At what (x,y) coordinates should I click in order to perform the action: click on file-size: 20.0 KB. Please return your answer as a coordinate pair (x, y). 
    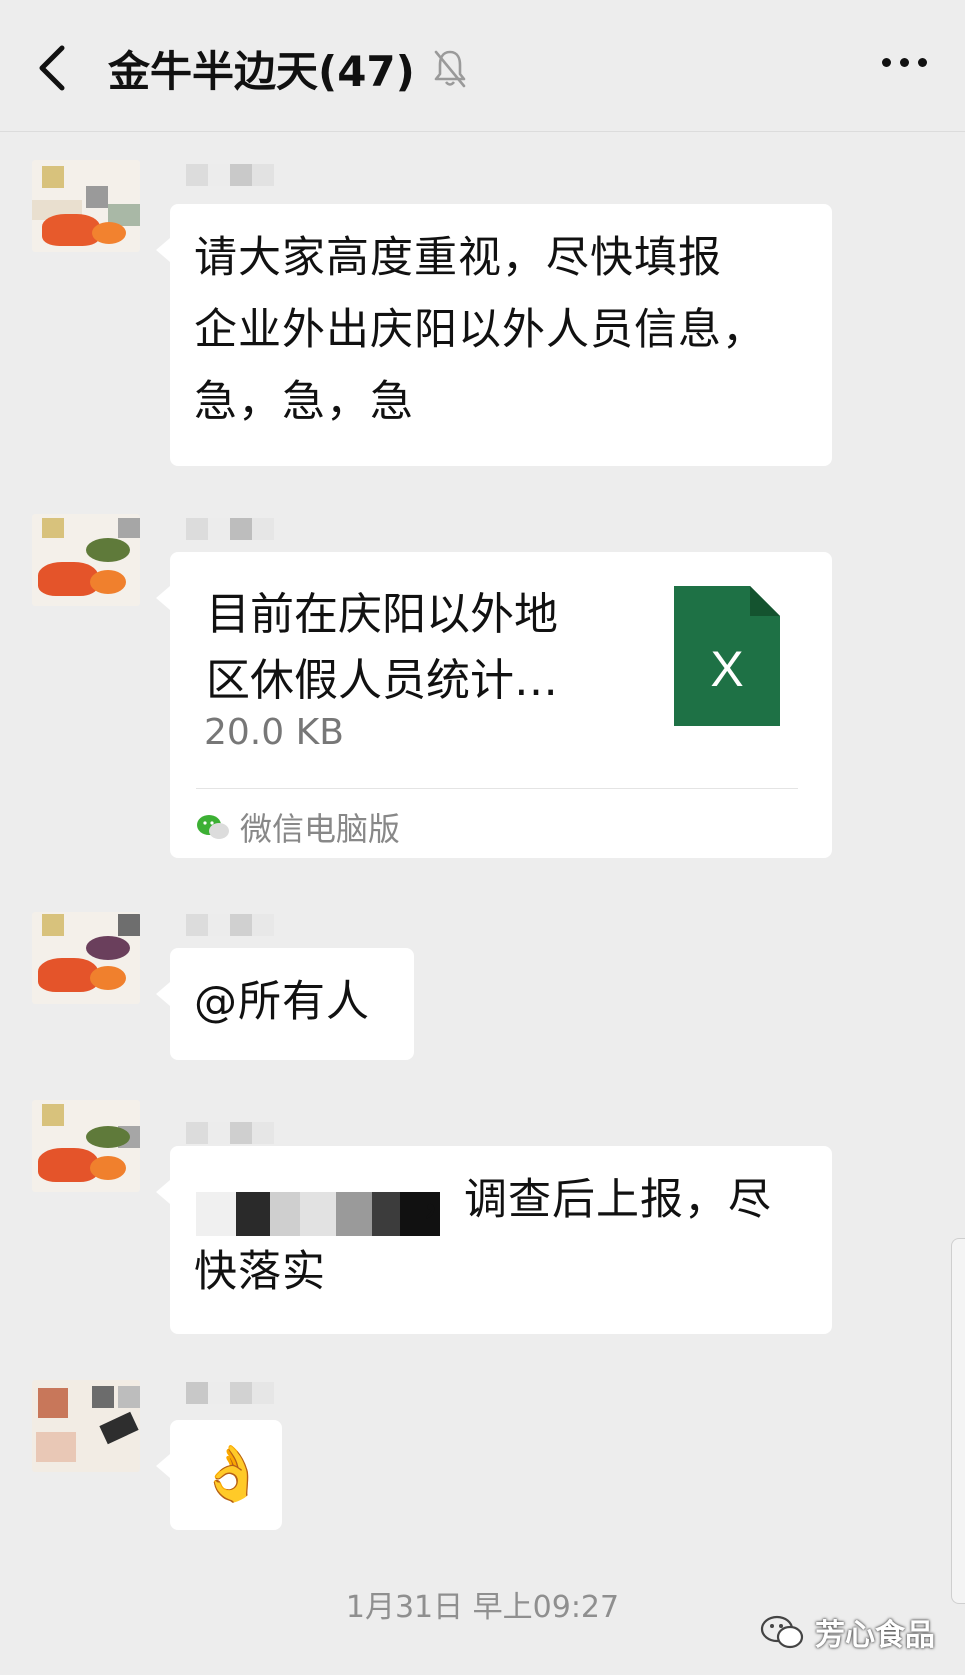
    Looking at the image, I should click on (274, 732).